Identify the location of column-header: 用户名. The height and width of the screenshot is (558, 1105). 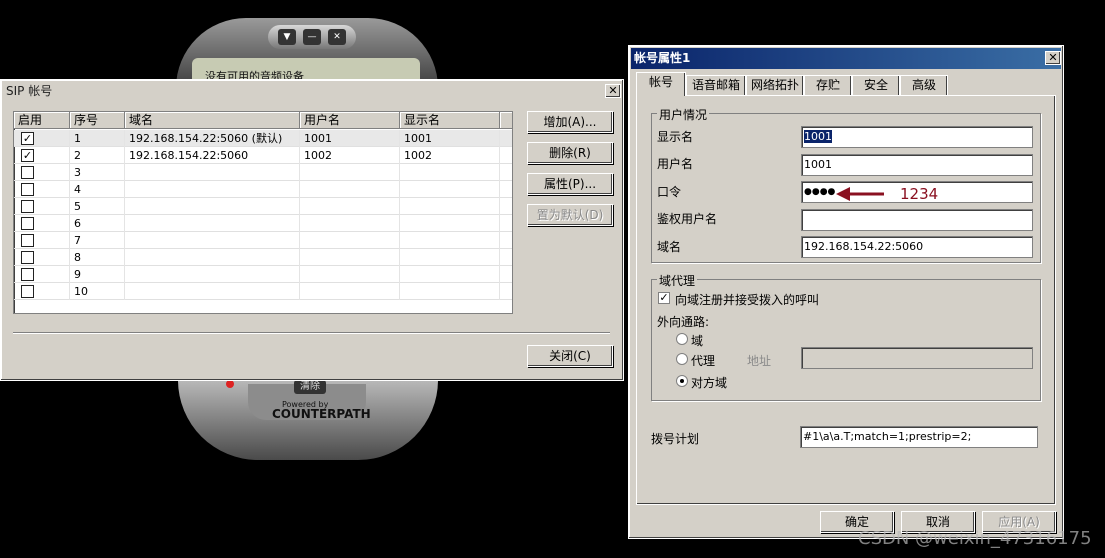
(350, 120).